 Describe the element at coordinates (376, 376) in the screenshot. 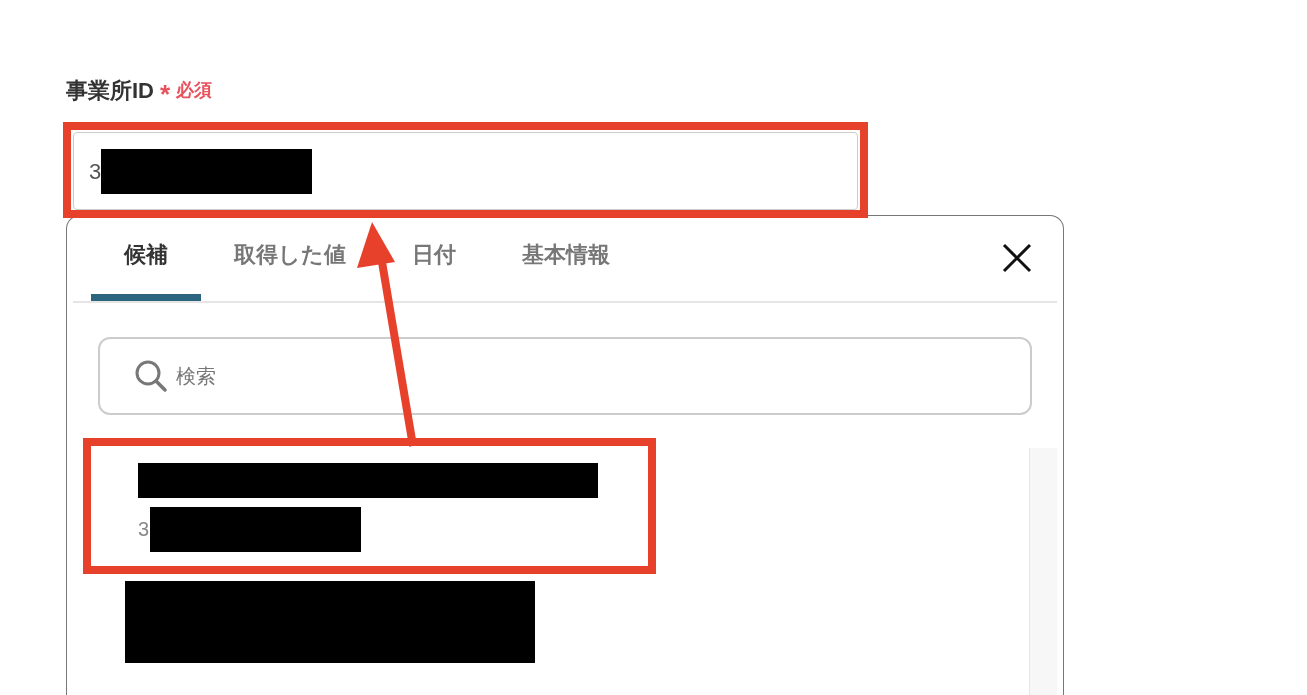

I see `search-input: 検索` at that location.